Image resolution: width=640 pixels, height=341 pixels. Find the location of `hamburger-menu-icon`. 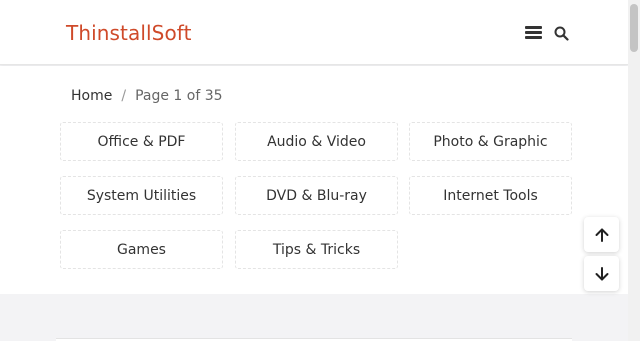

hamburger-menu-icon is located at coordinates (533, 32).